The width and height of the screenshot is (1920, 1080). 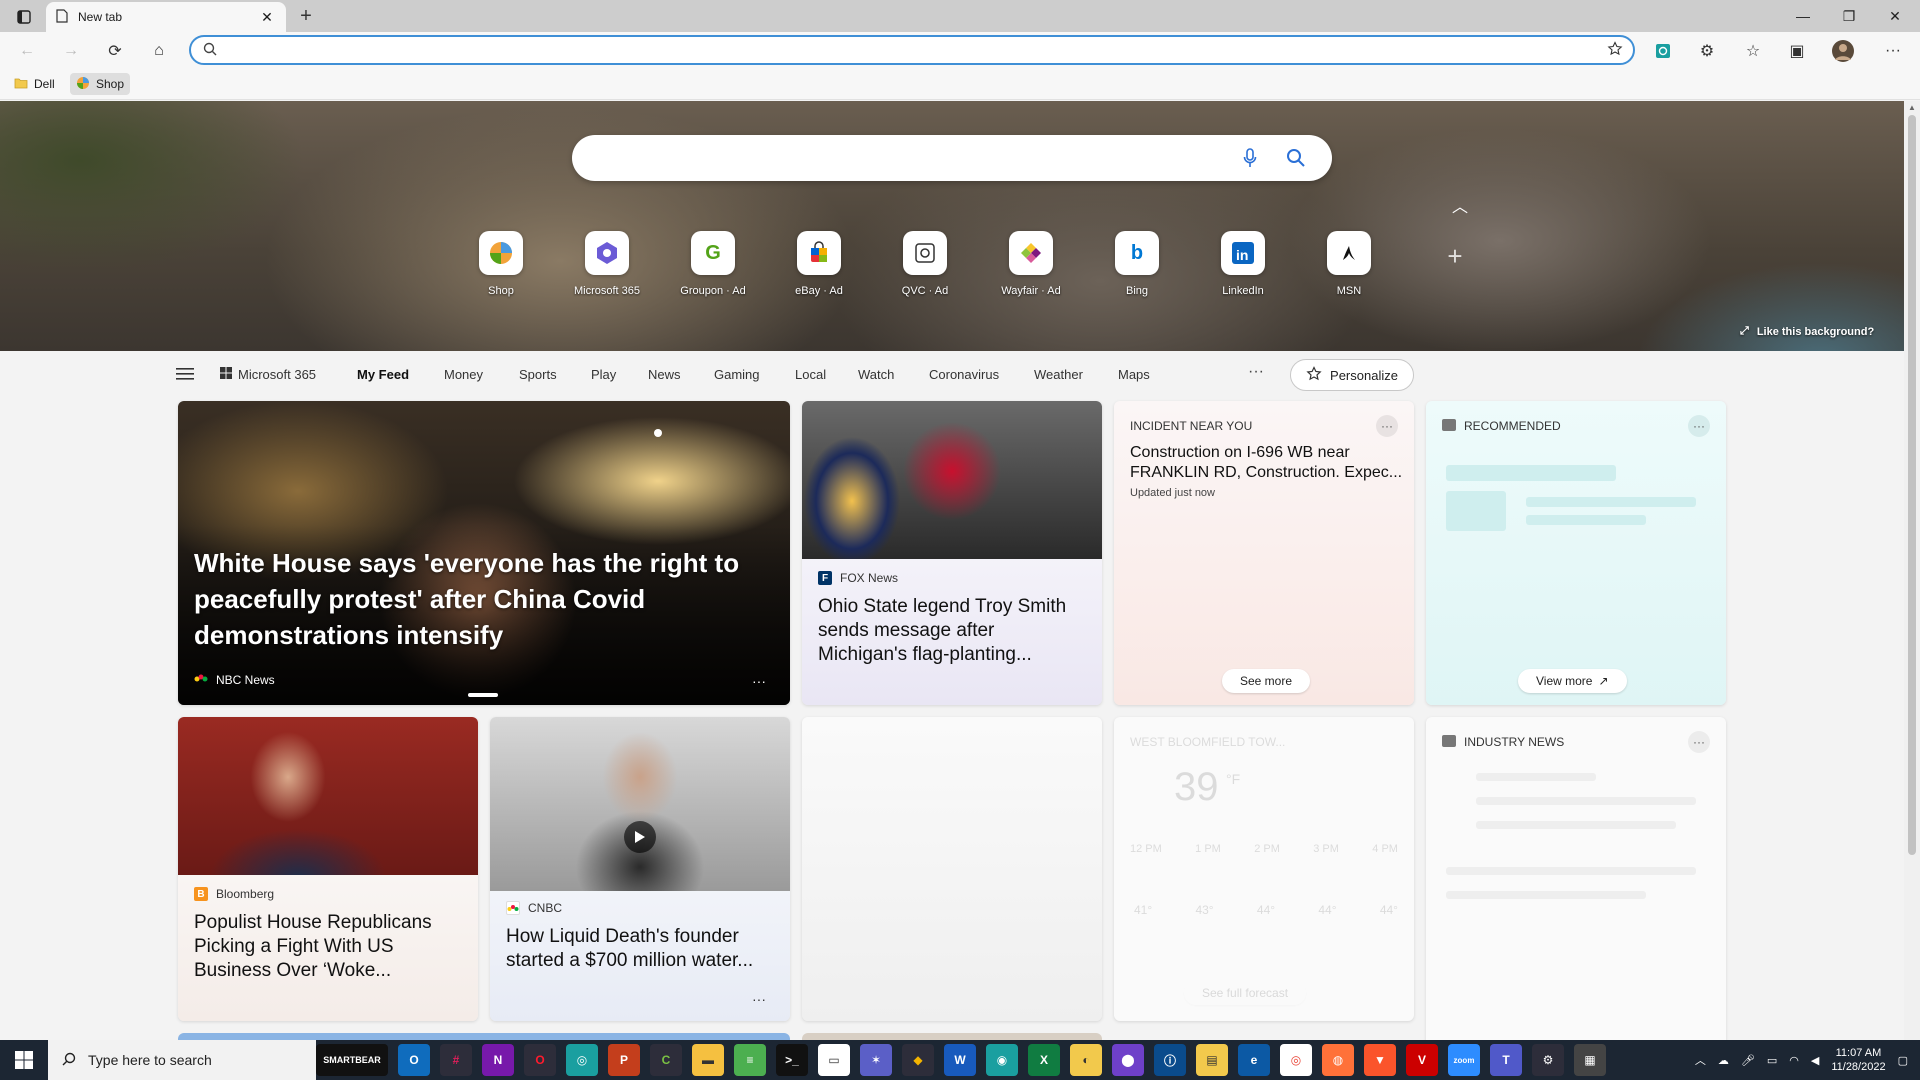 What do you see at coordinates (1903, 1060) in the screenshot?
I see `notification-icon: ▢` at bounding box center [1903, 1060].